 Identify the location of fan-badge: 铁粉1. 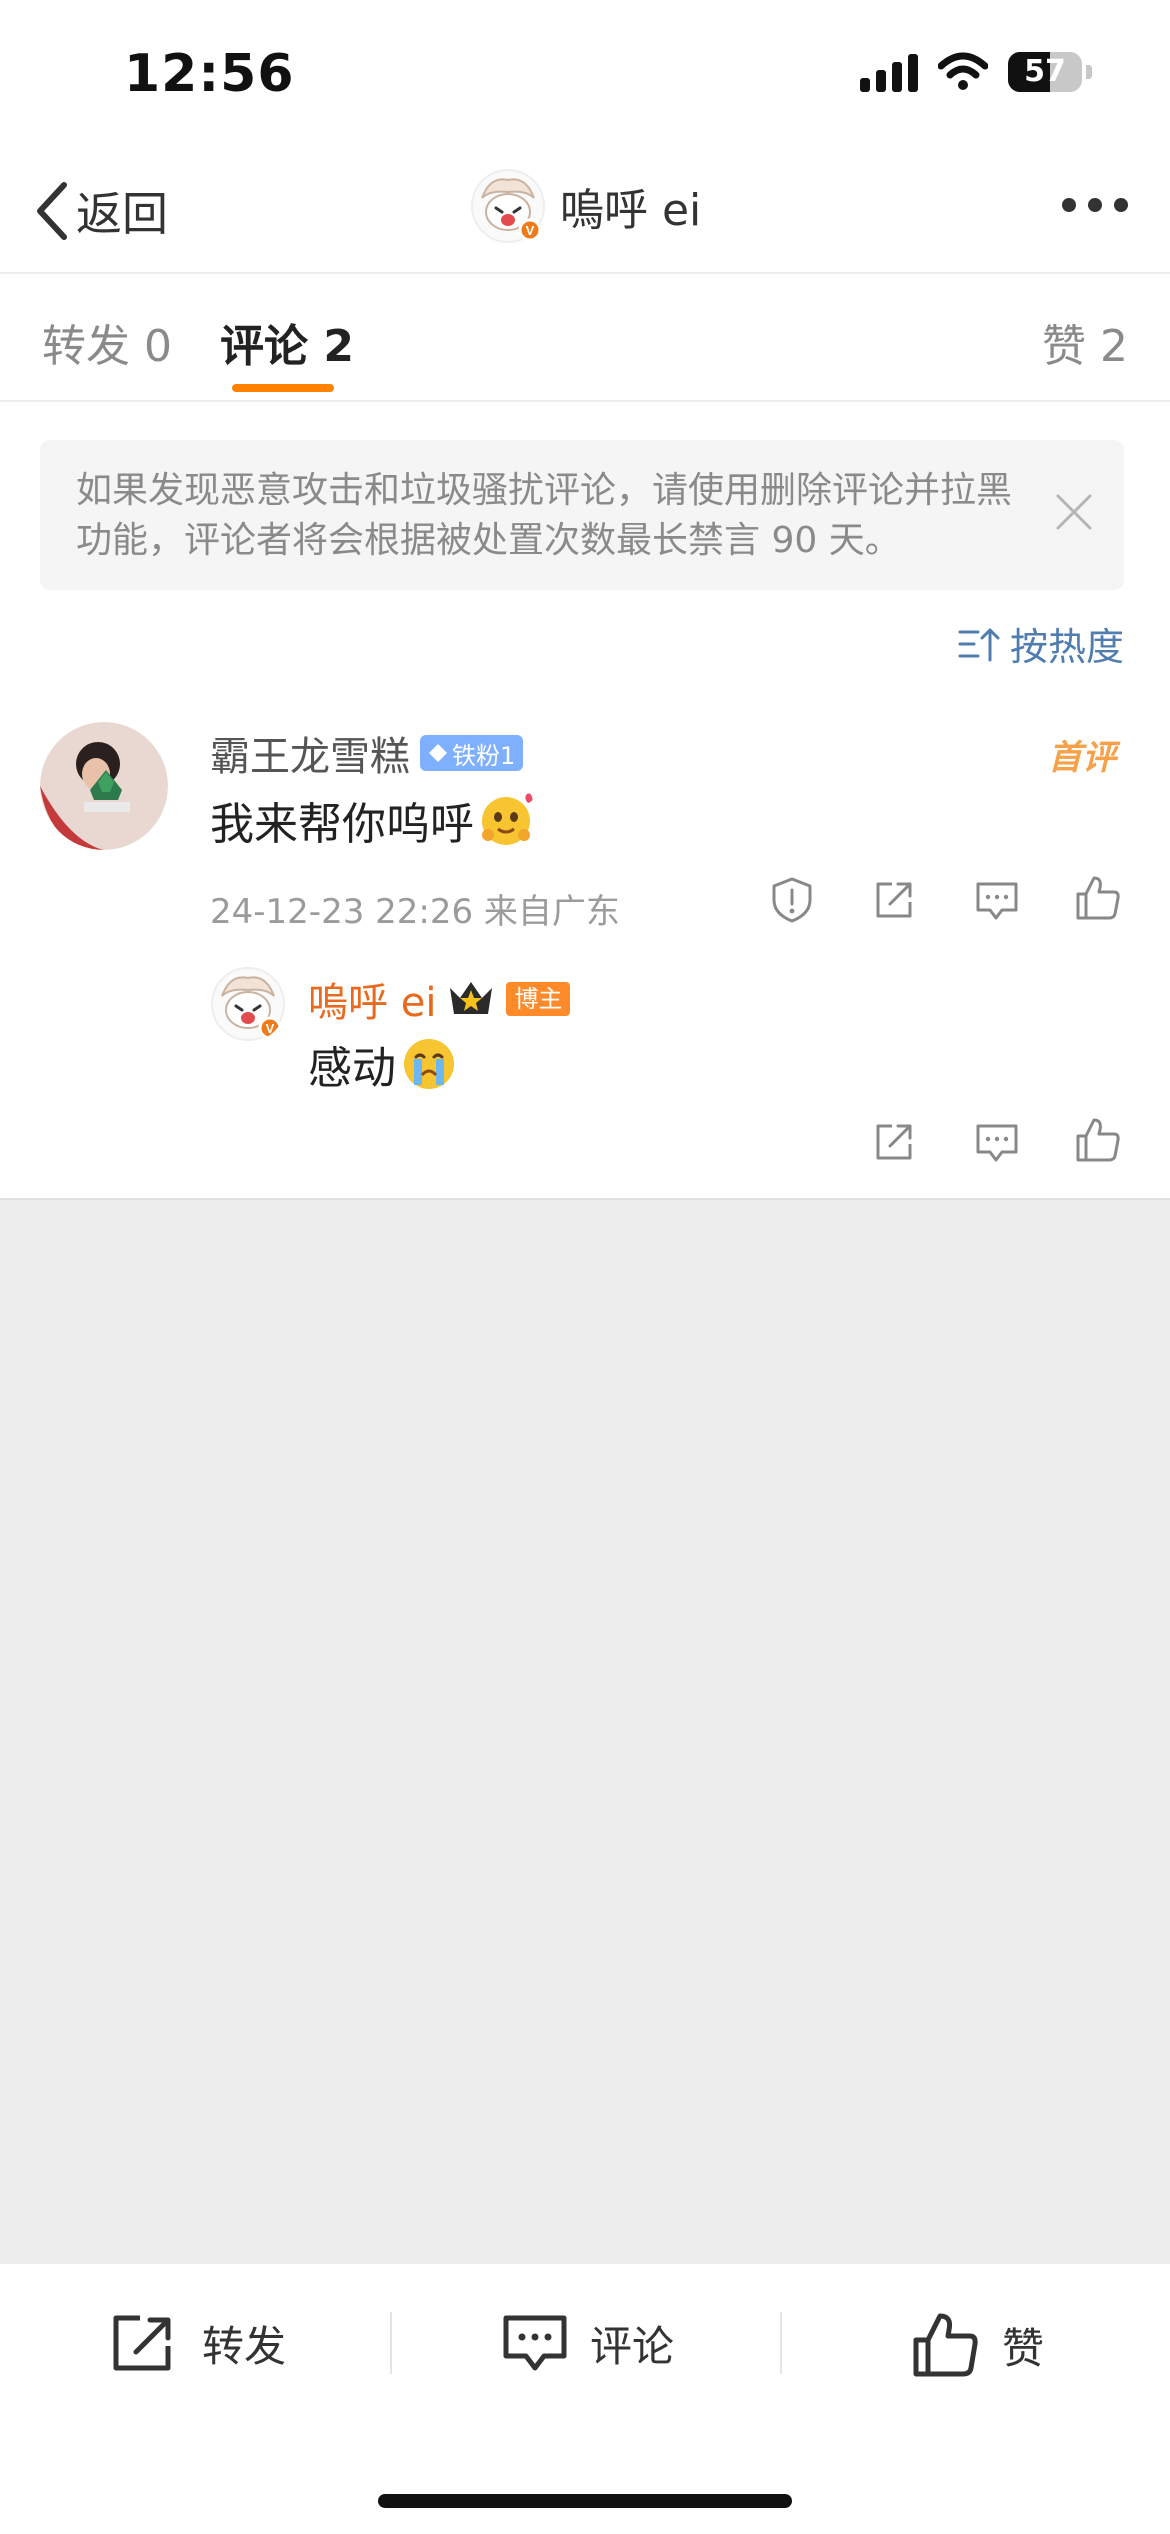
(472, 753).